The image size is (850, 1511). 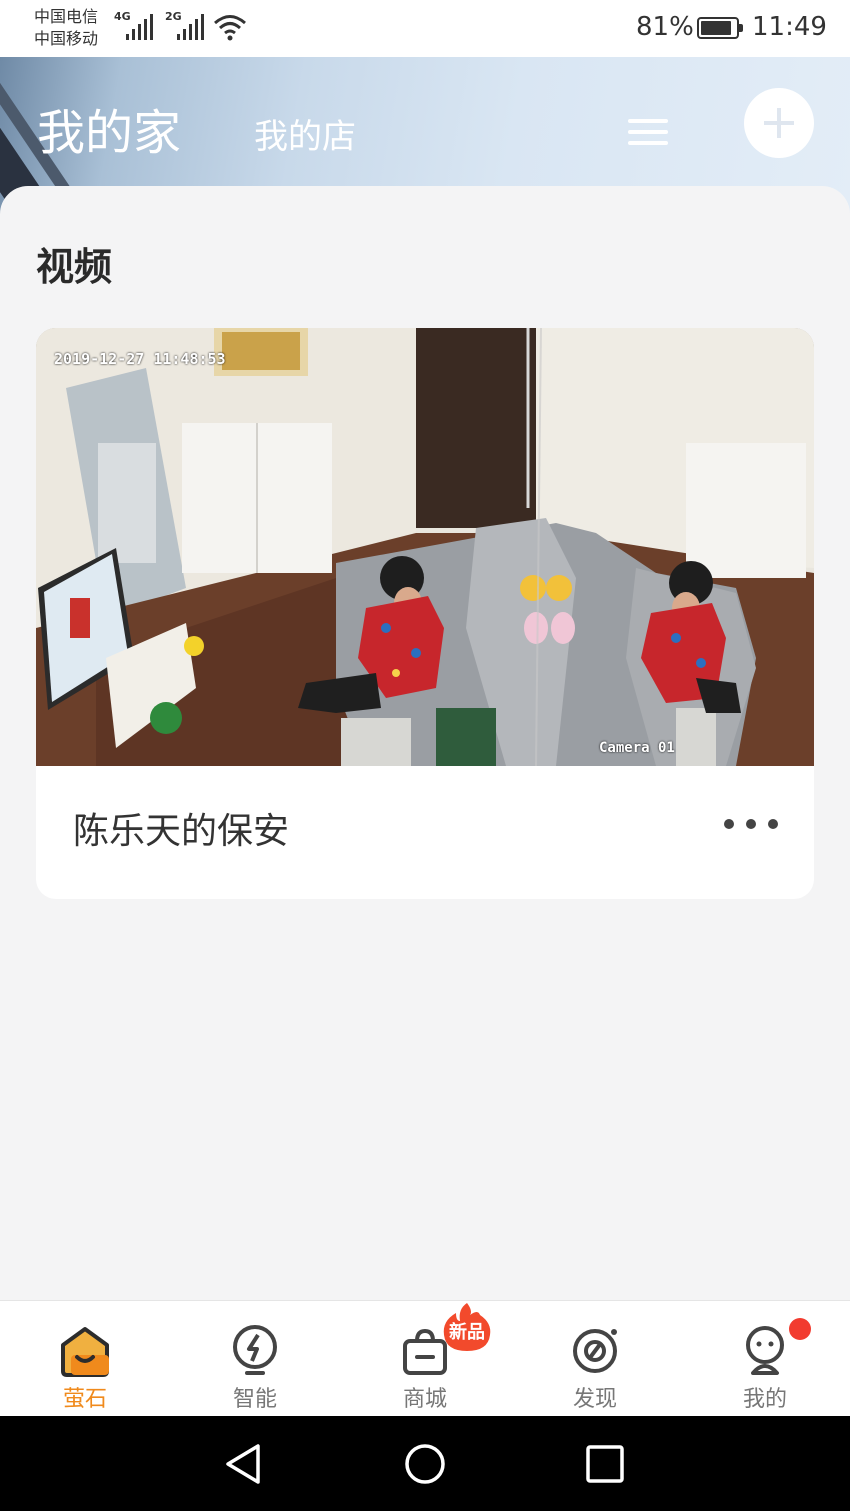 I want to click on tab-mine: 我的, so click(x=765, y=1359).